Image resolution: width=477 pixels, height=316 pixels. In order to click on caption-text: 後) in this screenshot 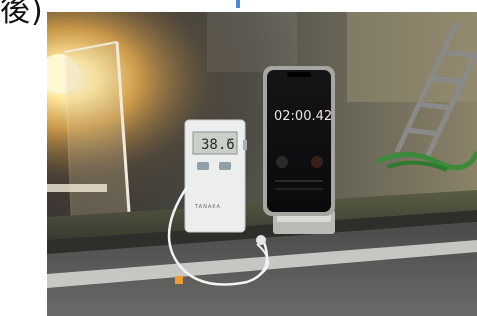, I will do `click(22, 14)`.